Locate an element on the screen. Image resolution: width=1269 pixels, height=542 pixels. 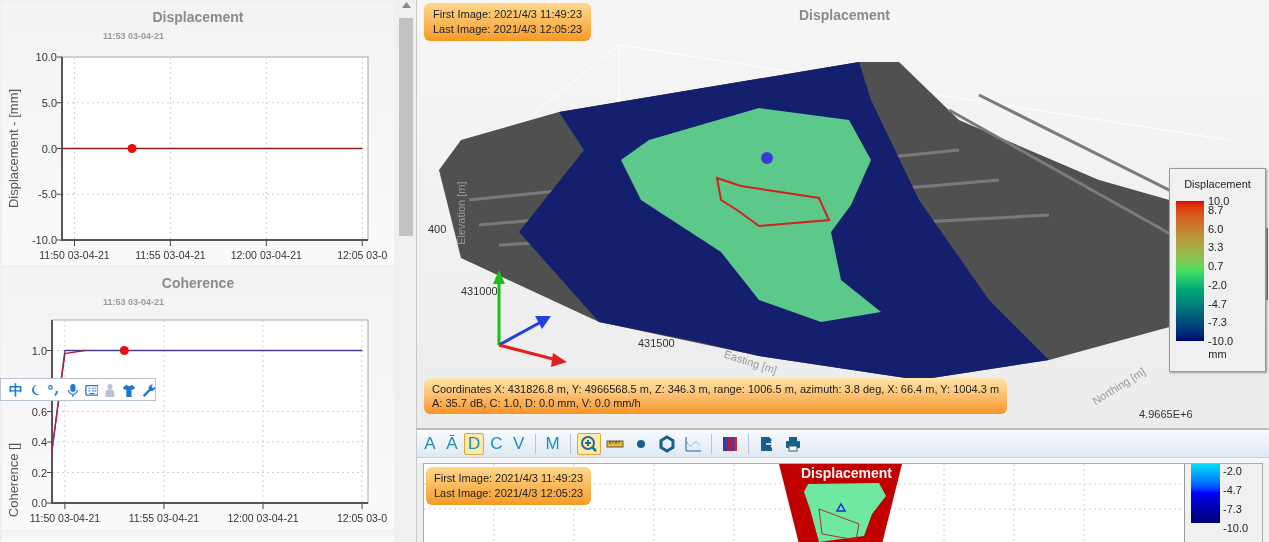
line-graph-icon is located at coordinates (692, 443).